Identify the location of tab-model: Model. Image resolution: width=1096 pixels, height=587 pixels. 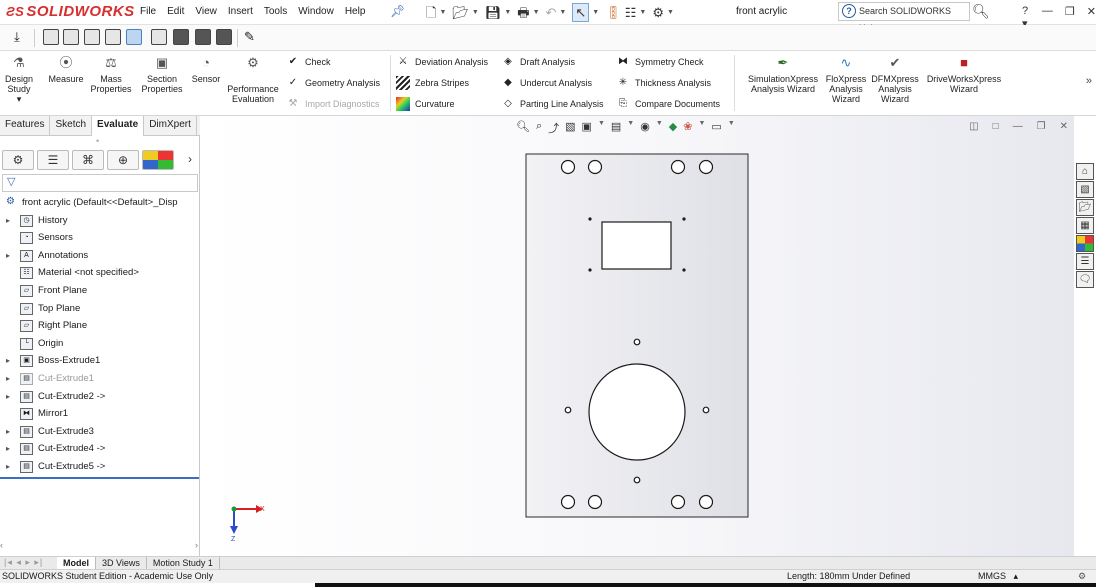
(76, 563).